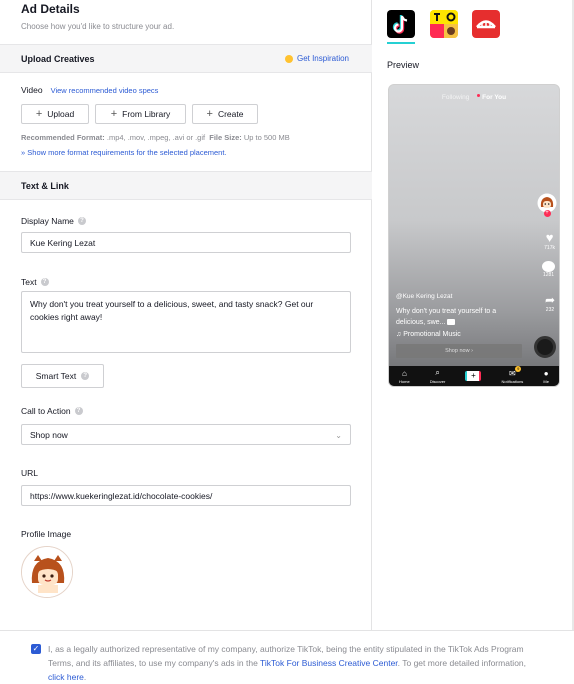 The image size is (574, 684). I want to click on video-specs-link: View recommended video specs, so click(105, 90).